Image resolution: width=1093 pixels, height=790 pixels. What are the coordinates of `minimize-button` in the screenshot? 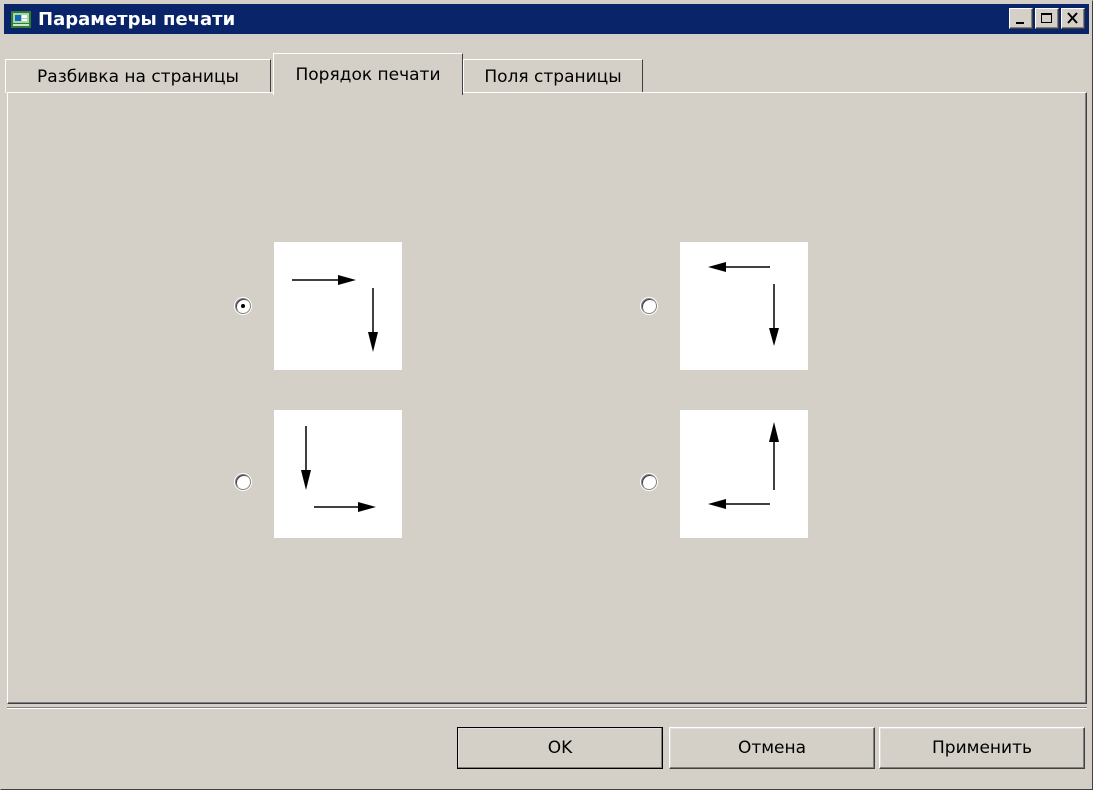 It's located at (1021, 18).